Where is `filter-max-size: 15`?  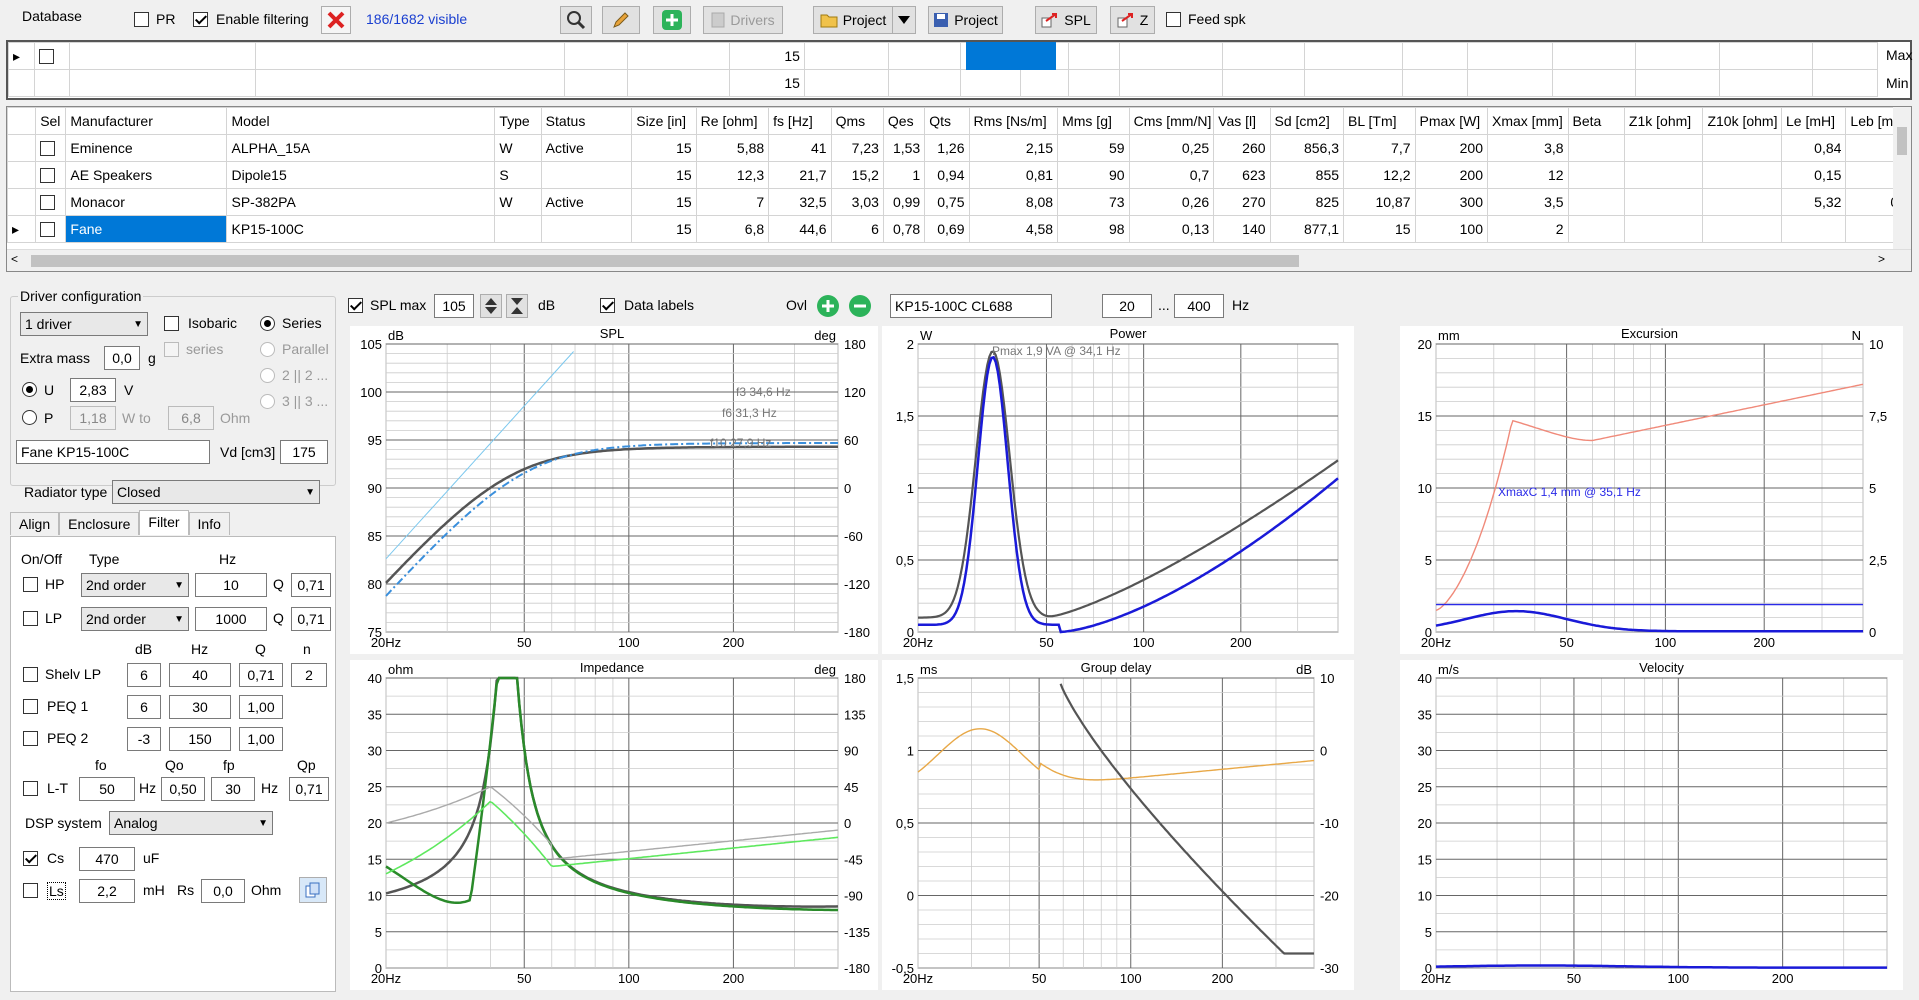
filter-max-size: 15 is located at coordinates (767, 56).